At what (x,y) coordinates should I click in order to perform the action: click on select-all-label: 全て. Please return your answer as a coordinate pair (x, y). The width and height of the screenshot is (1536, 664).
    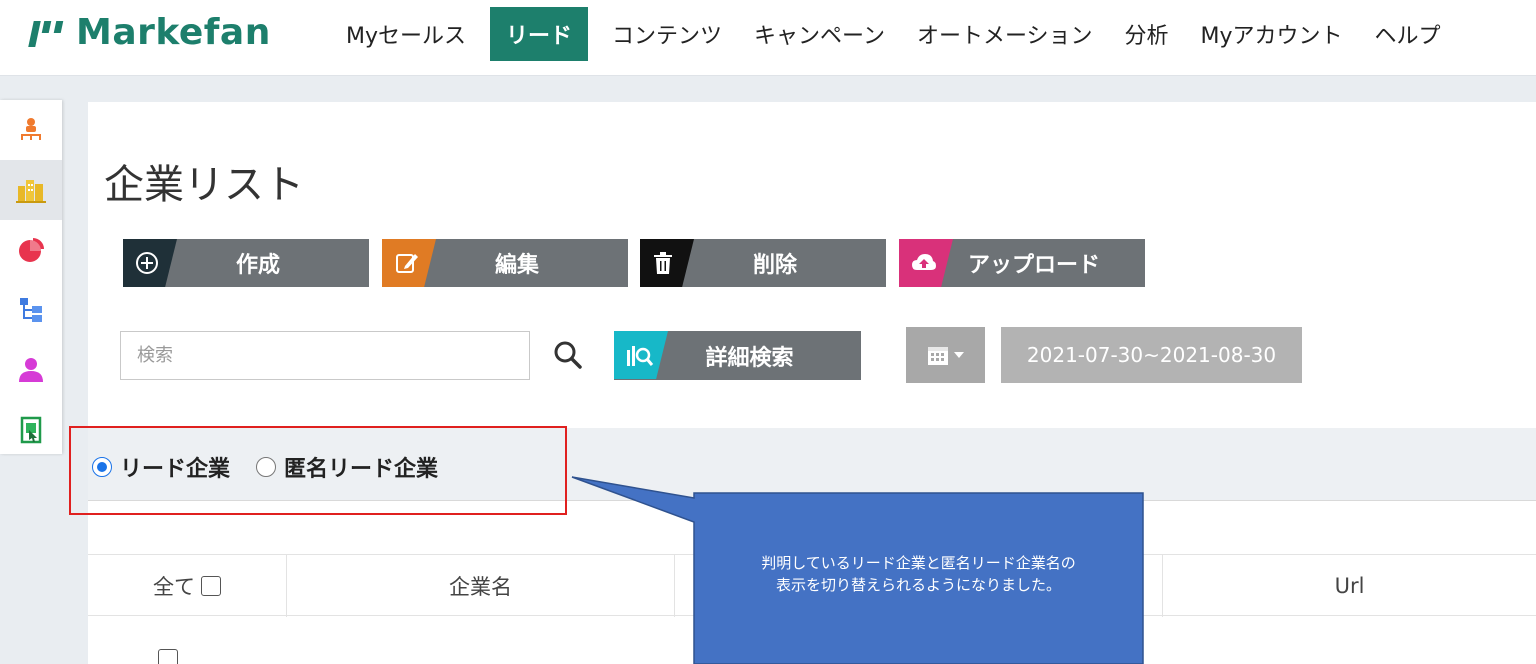
    Looking at the image, I should click on (174, 587).